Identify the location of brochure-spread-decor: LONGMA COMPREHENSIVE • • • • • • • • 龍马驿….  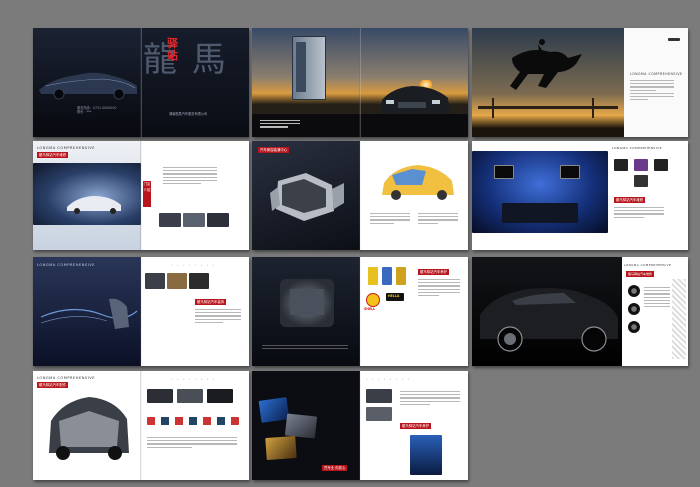
(141, 311).